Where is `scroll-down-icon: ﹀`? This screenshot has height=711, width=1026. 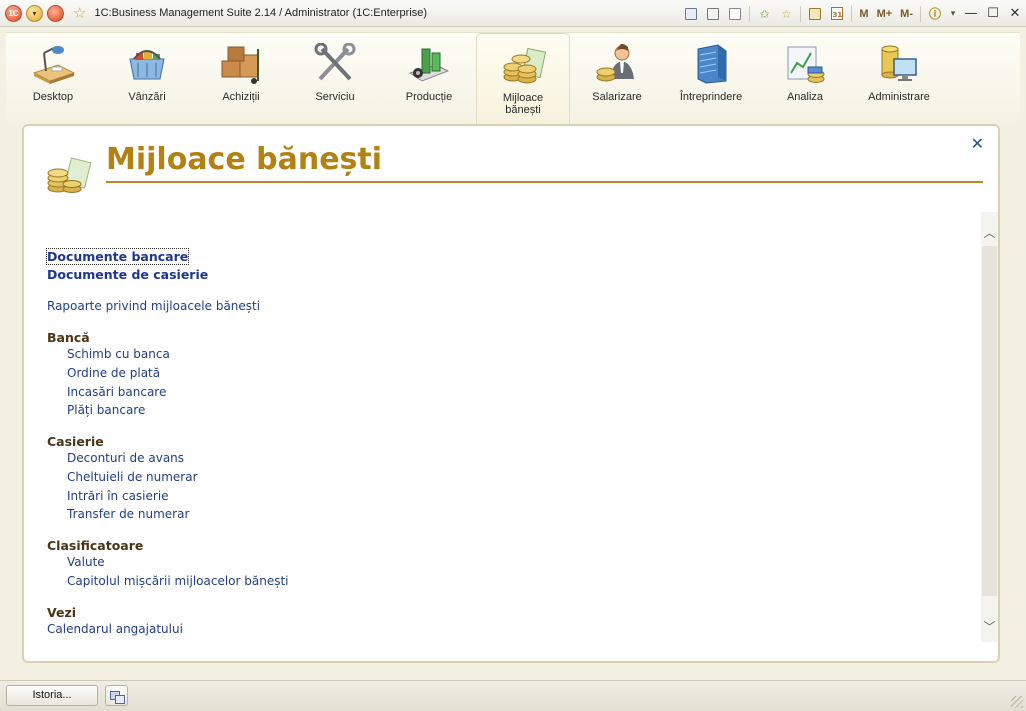
scroll-down-icon: ﹀ is located at coordinates (989, 626).